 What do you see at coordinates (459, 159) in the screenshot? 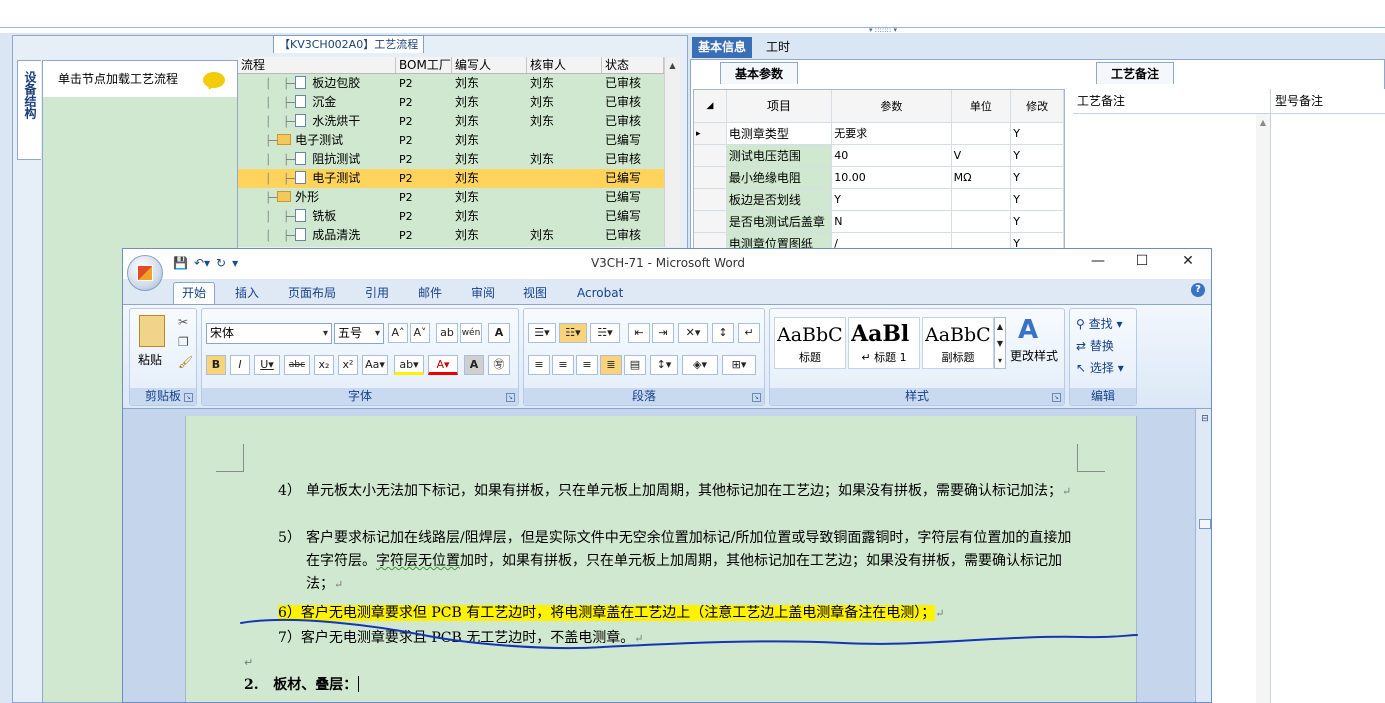
I see `table-row: │ ├─ 阻抗测试 P2 刘东 刘东 已审核` at bounding box center [459, 159].